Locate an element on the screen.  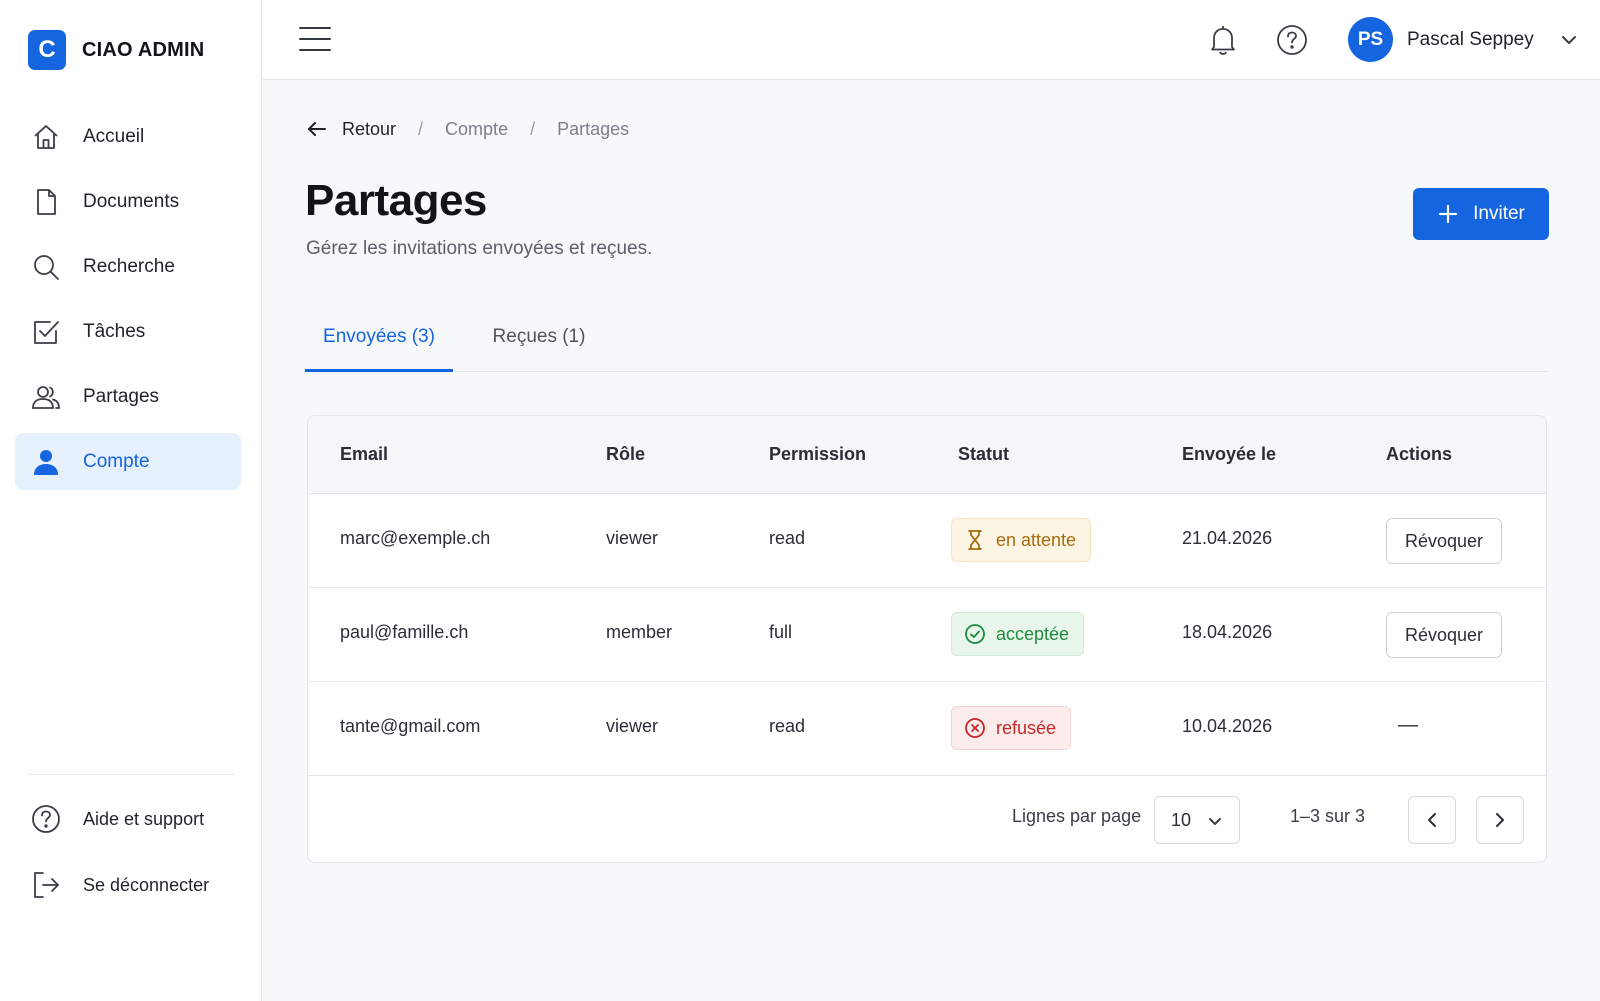
sidebar-item-compte: Compte is located at coordinates (128, 461).